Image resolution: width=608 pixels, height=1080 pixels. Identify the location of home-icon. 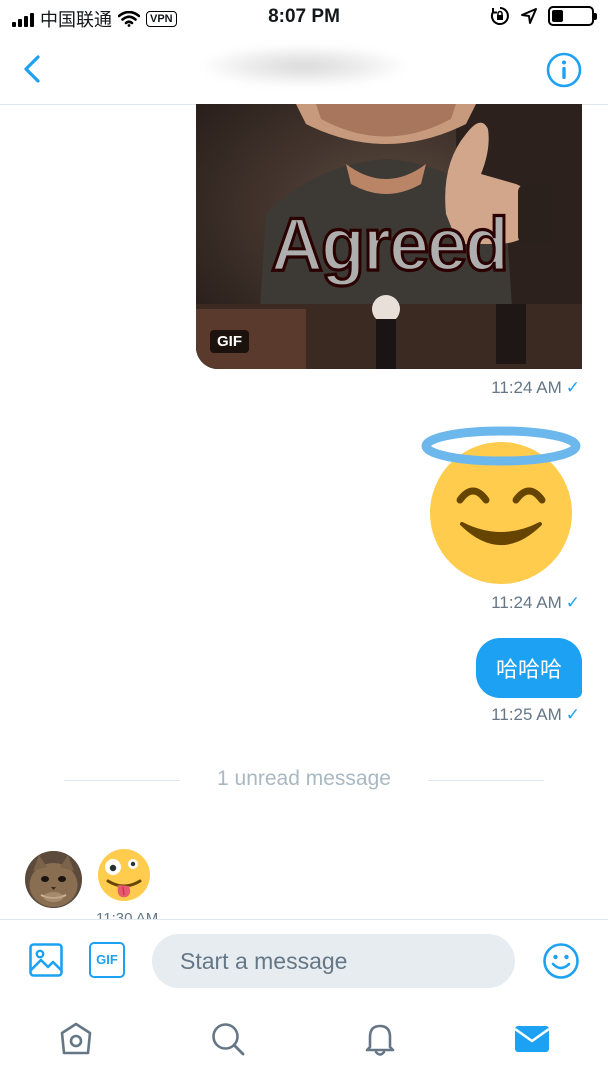
(76, 1039).